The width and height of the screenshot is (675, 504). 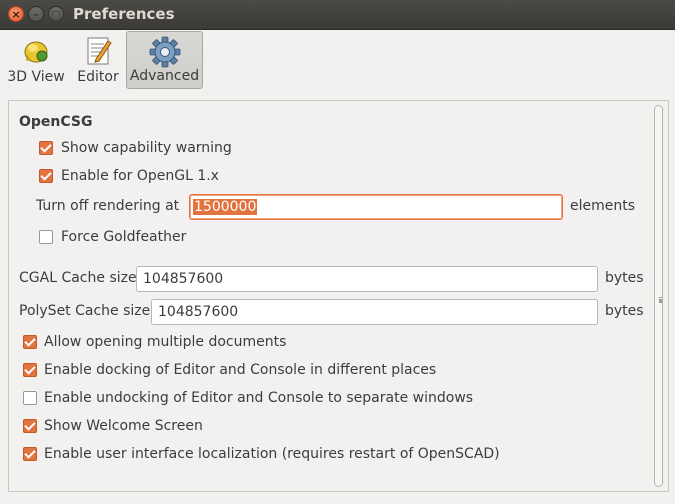 I want to click on tab-editor-label: Editor, so click(x=98, y=77).